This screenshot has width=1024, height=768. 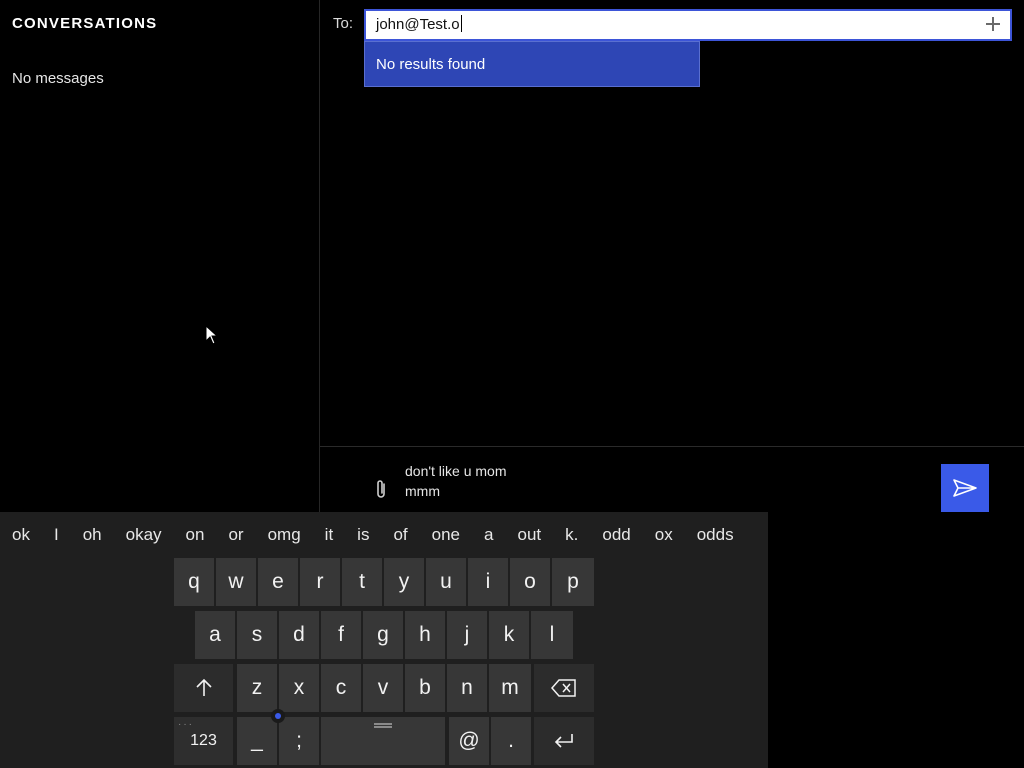 What do you see at coordinates (461, 23) in the screenshot?
I see `text-caret` at bounding box center [461, 23].